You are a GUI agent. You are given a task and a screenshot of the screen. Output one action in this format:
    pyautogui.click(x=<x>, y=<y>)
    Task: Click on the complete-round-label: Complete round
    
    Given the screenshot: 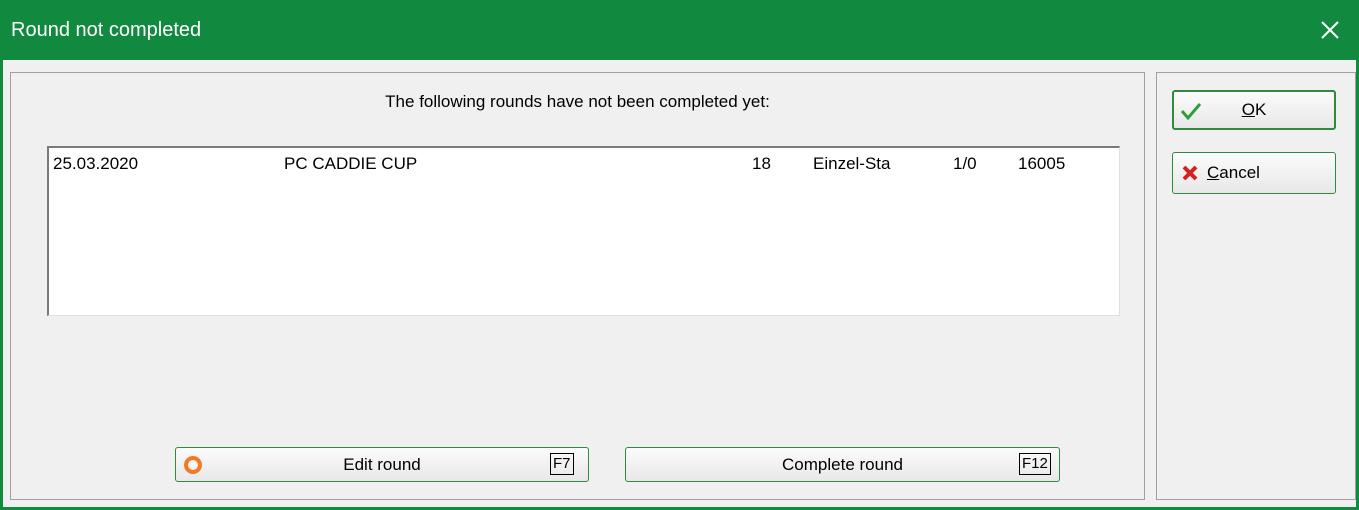 What is the action you would take?
    pyautogui.click(x=842, y=464)
    